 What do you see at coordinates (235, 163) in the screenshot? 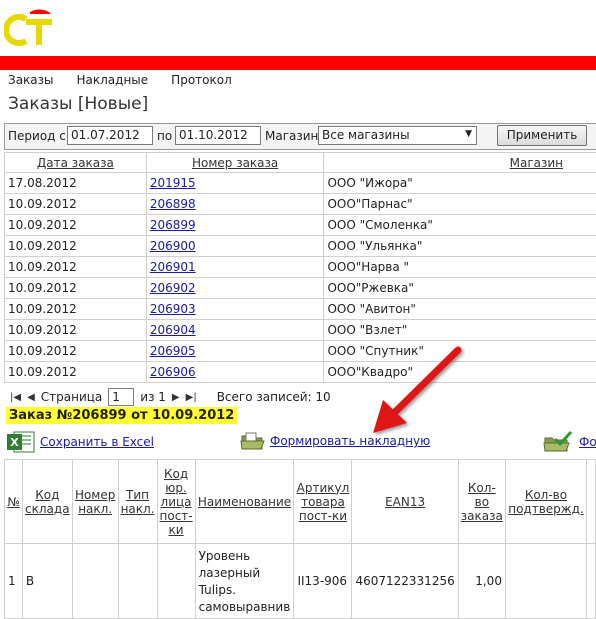
I see `col-order-number: Номер заказа` at bounding box center [235, 163].